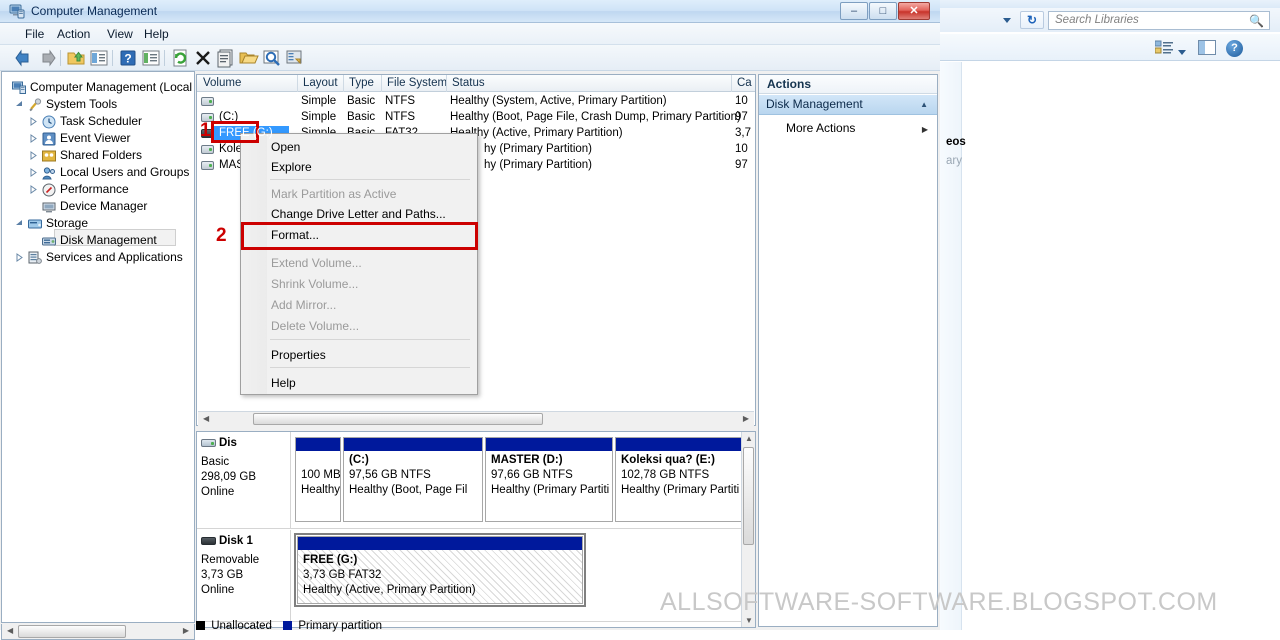 The height and width of the screenshot is (640, 1280). Describe the element at coordinates (1159, 20) in the screenshot. I see `search-input: Search Libraries 🔍` at that location.